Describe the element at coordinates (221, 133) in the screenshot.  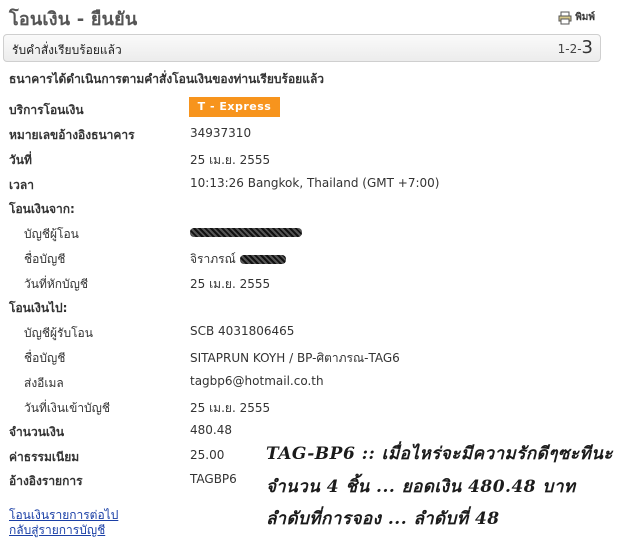
I see `reference-value: 34937310` at that location.